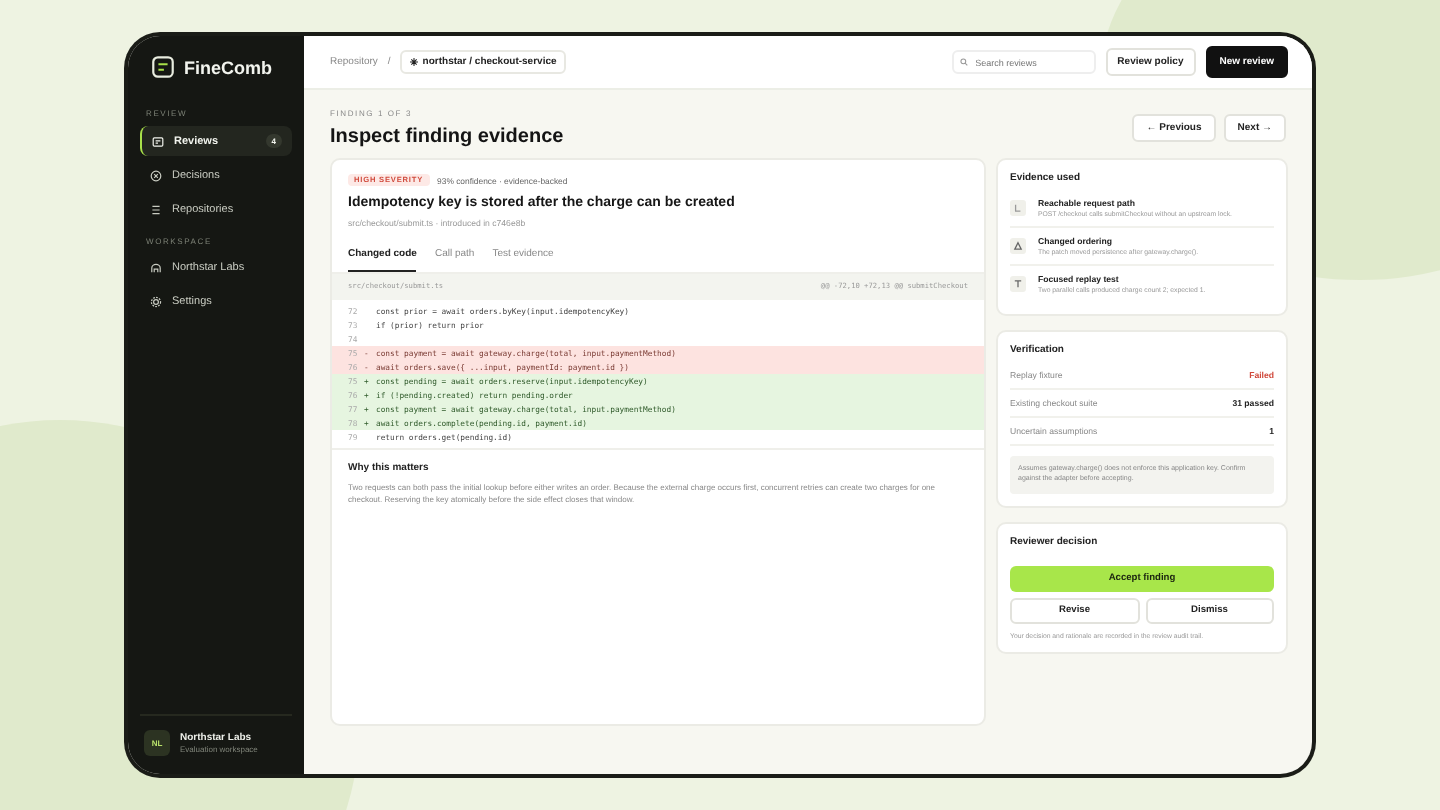  I want to click on corner-icon, so click(1018, 208).